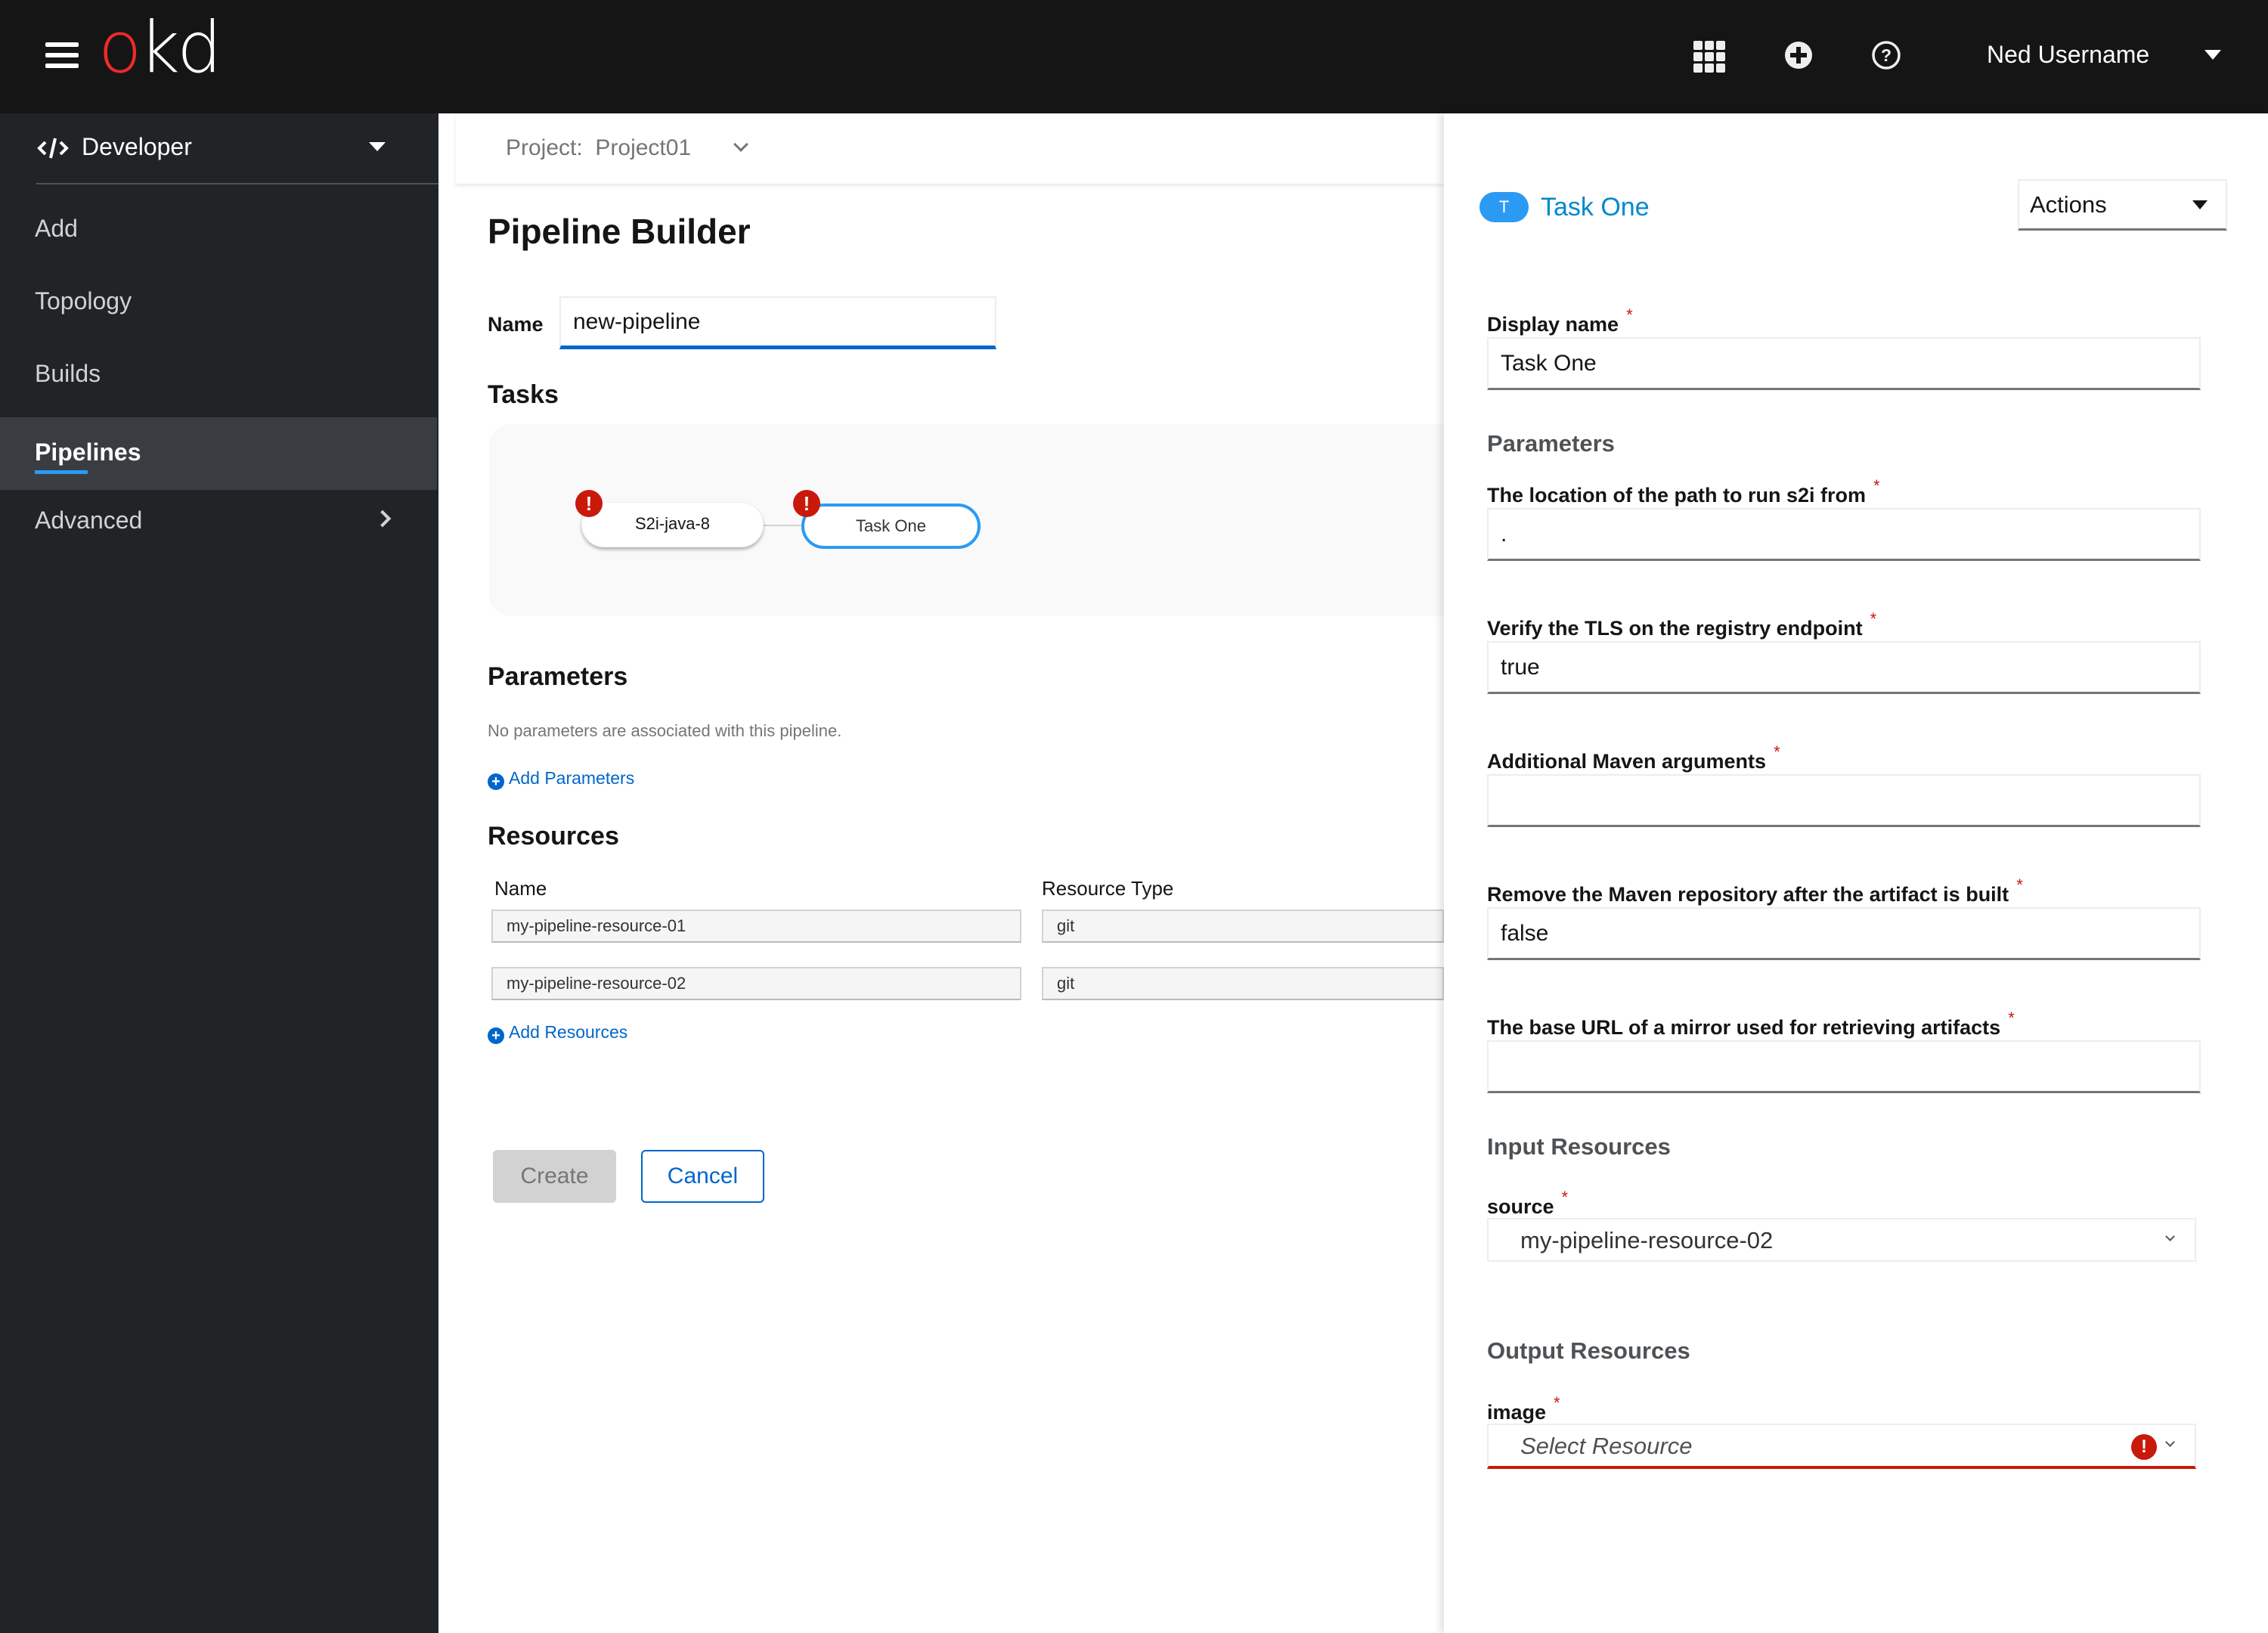 The image size is (2268, 1633). Describe the element at coordinates (219, 521) in the screenshot. I see `sidebar-item-advanced: Advanced` at that location.